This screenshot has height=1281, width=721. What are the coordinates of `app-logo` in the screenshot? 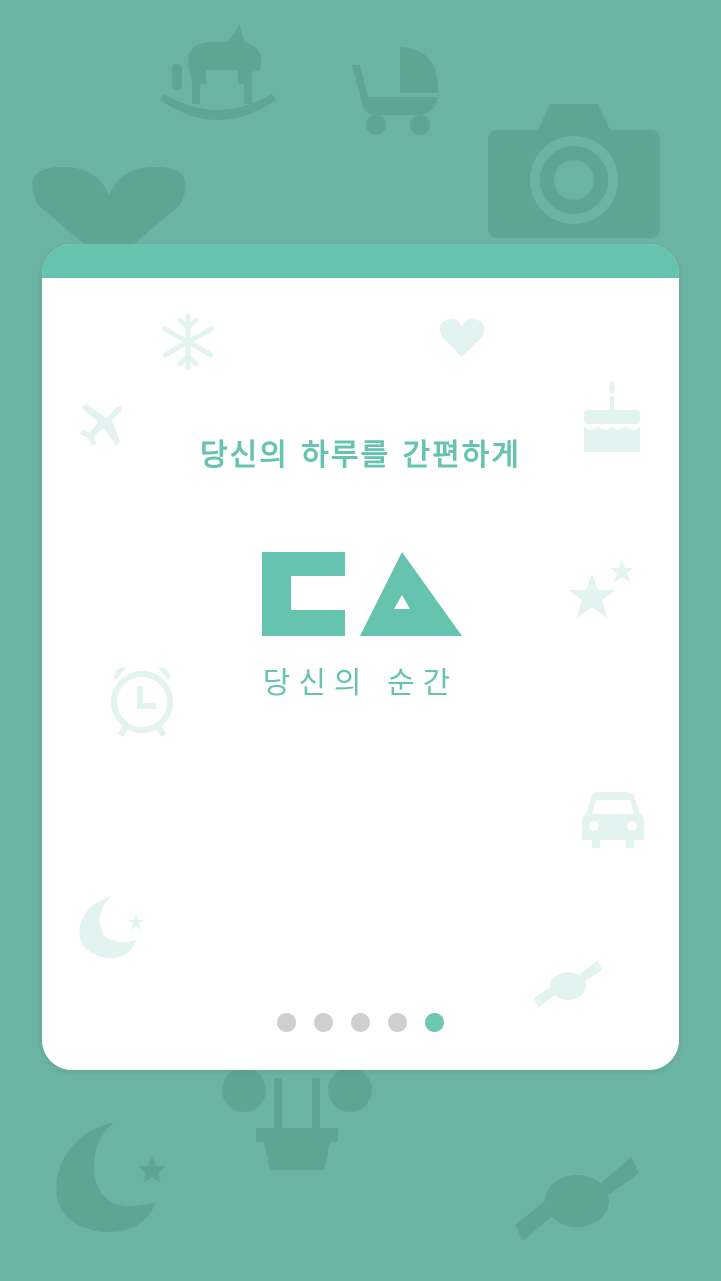 It's located at (362, 594).